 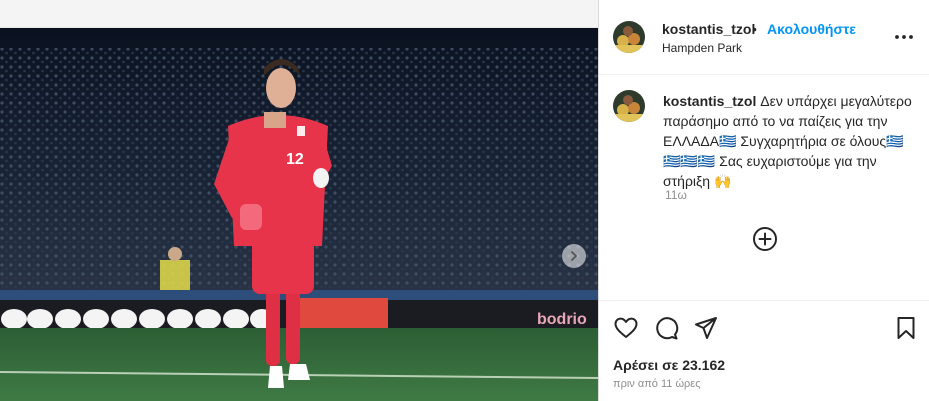 What do you see at coordinates (629, 106) in the screenshot?
I see `caption-avatar` at bounding box center [629, 106].